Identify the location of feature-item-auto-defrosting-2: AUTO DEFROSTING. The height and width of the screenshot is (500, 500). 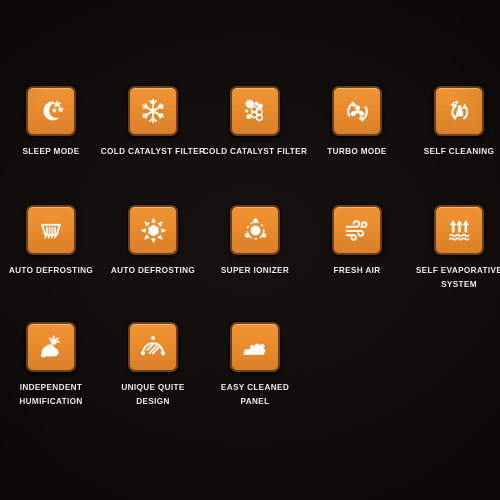
(153, 248).